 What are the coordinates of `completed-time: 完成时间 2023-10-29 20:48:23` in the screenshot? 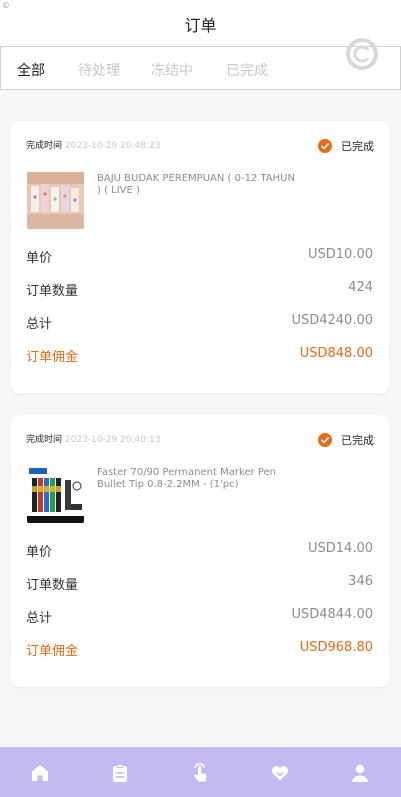 It's located at (93, 144).